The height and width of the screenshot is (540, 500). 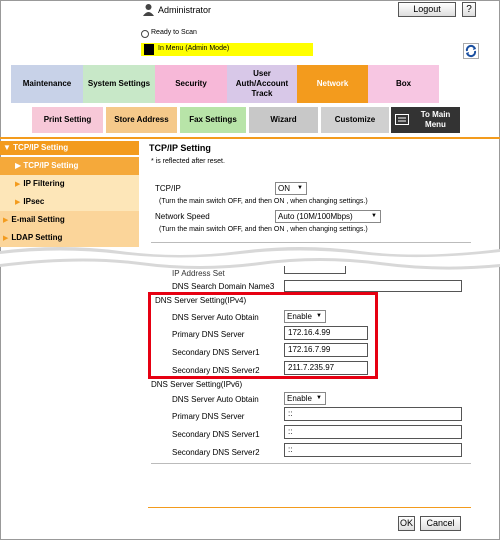 I want to click on admin-label: Administrator, so click(x=185, y=10).